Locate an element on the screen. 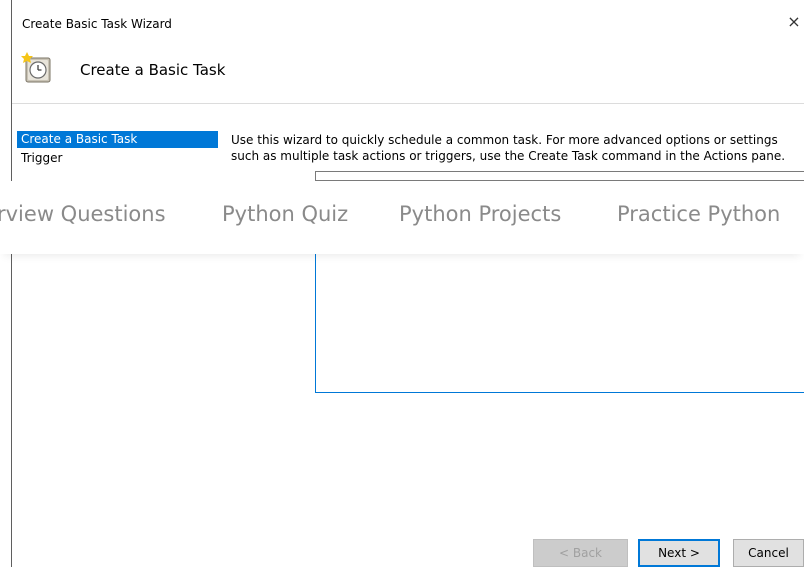 This screenshot has height=567, width=804. overlay-link-interview-questions: rview Questions is located at coordinates (83, 214).